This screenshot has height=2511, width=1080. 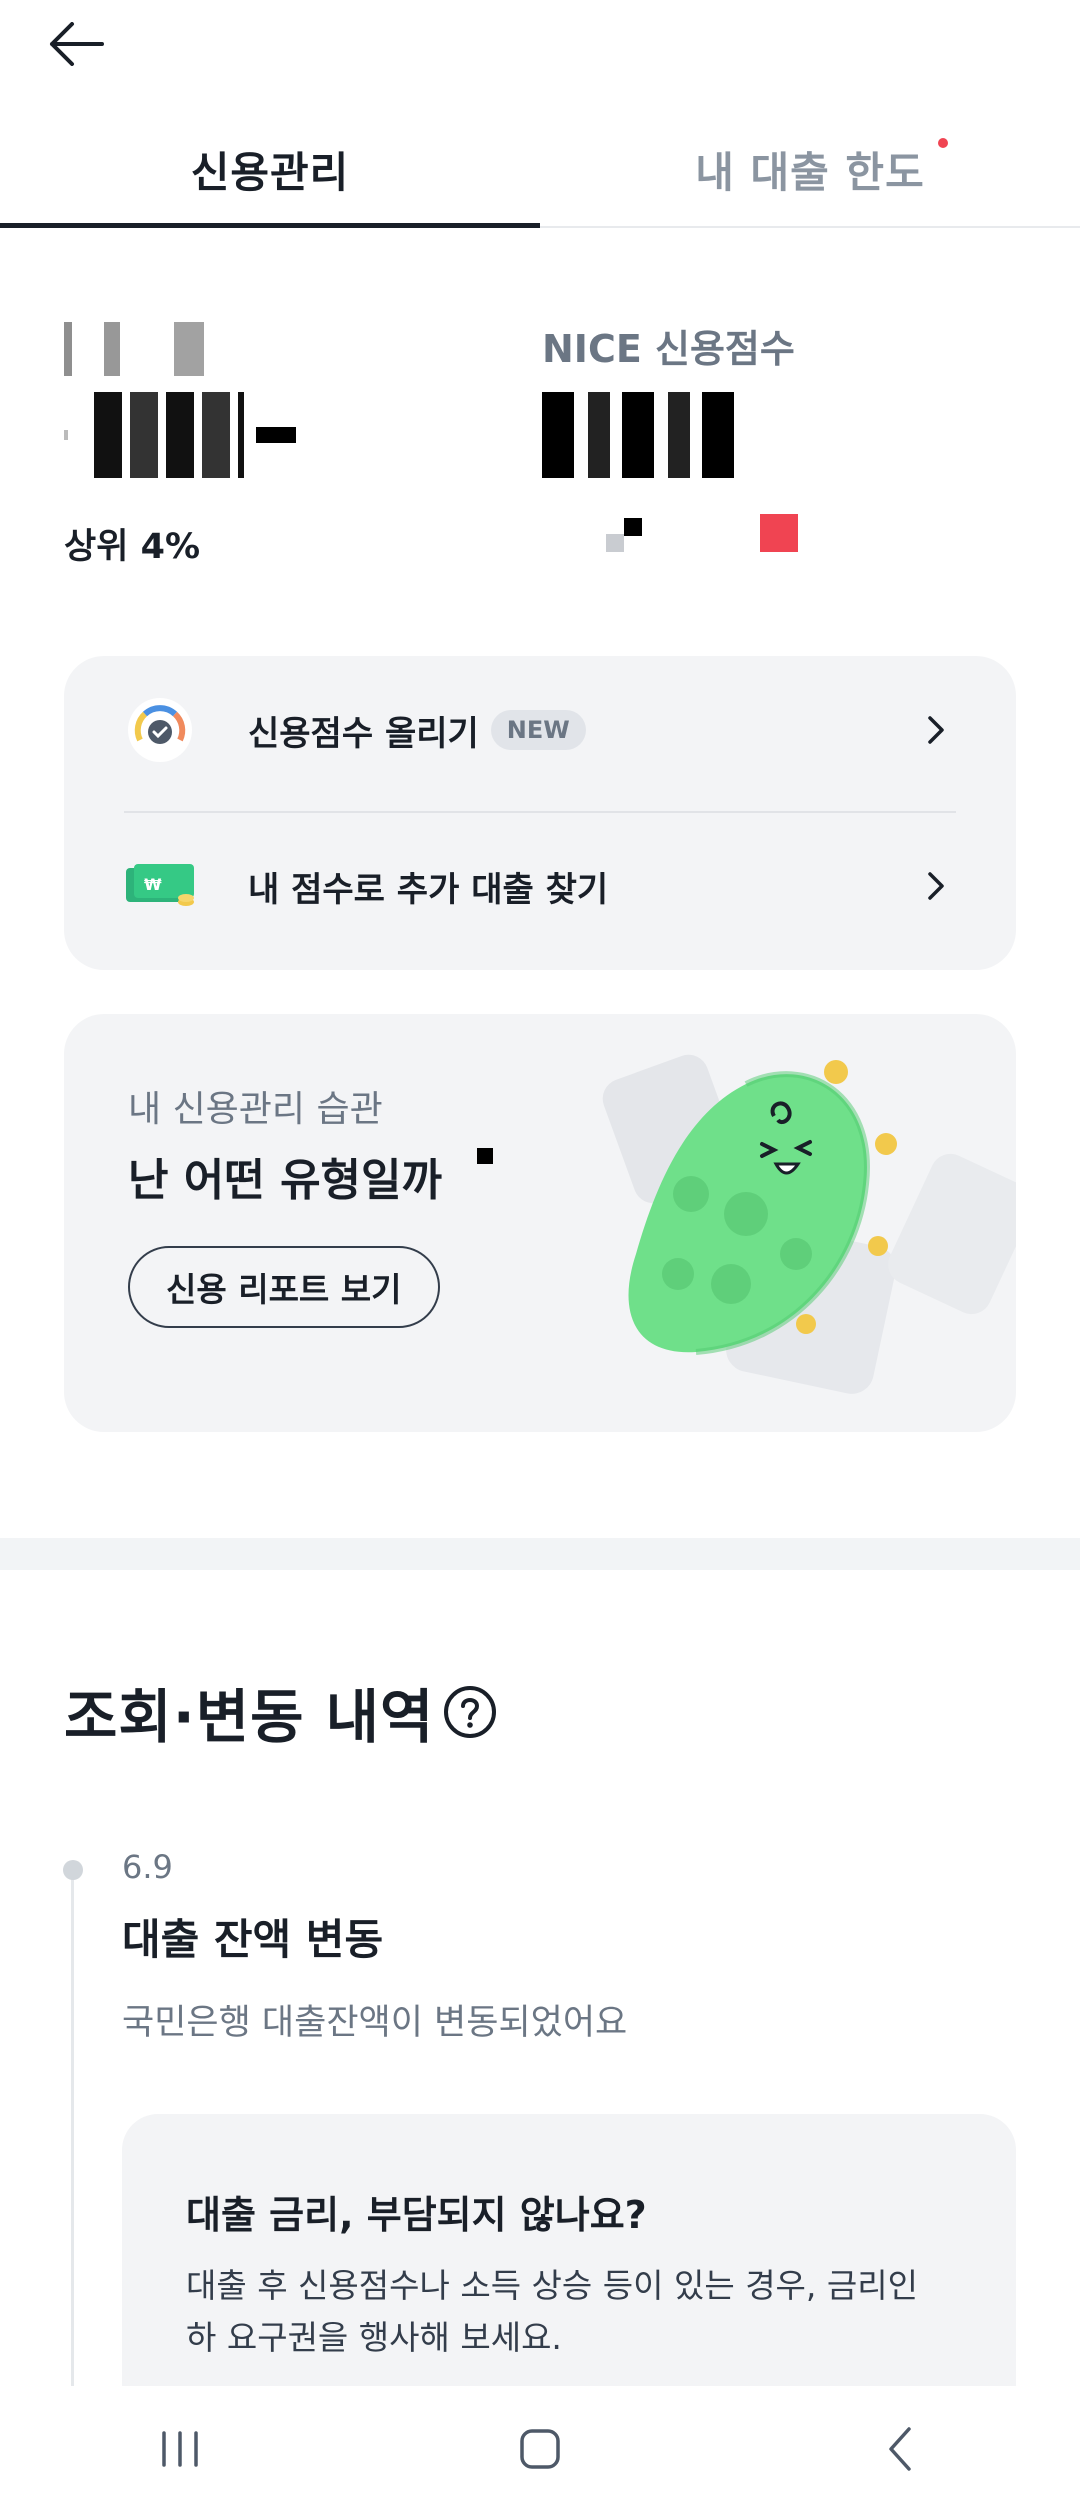 I want to click on habit-title: 난 어떤 유형일까, so click(x=311, y=1176).